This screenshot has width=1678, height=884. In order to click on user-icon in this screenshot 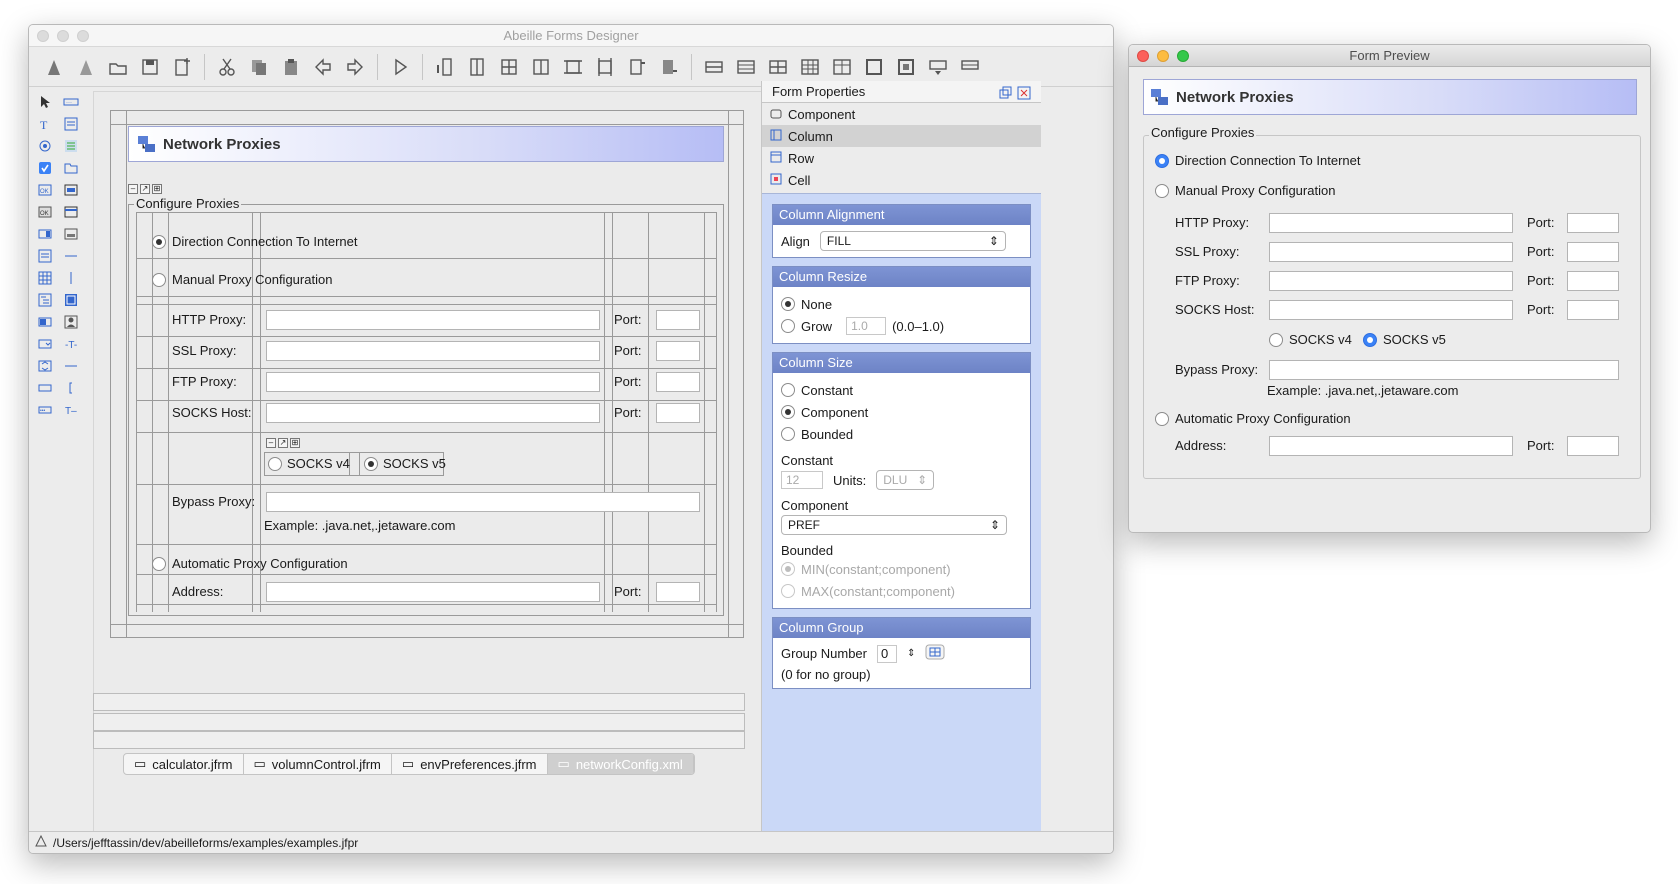, I will do `click(71, 322)`.